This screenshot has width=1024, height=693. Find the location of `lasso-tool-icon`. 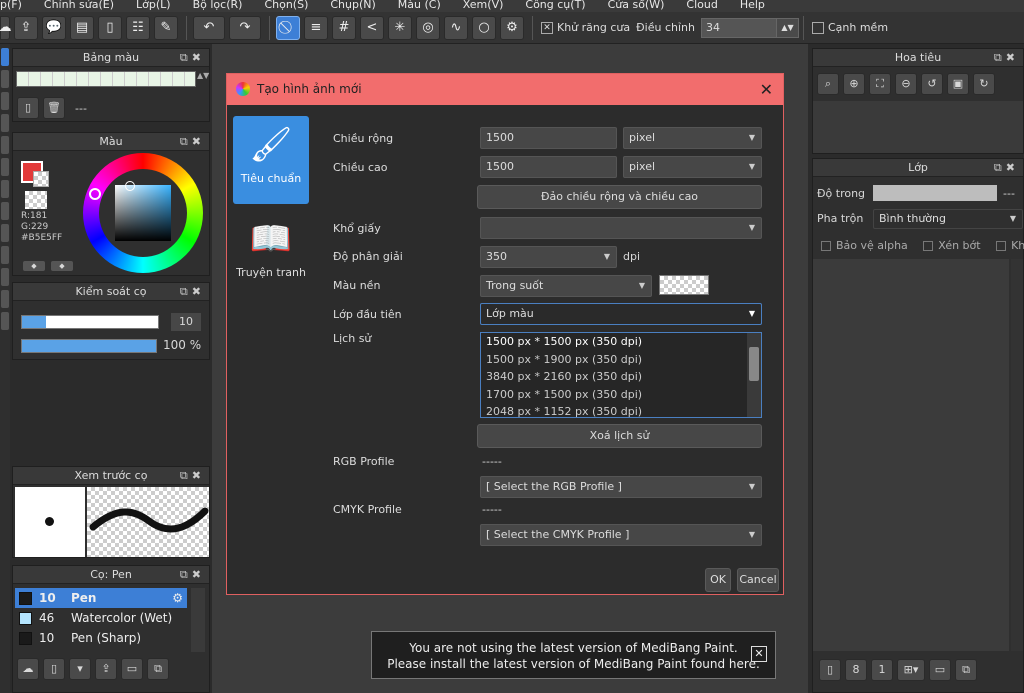

lasso-tool-icon is located at coordinates (5, 211).